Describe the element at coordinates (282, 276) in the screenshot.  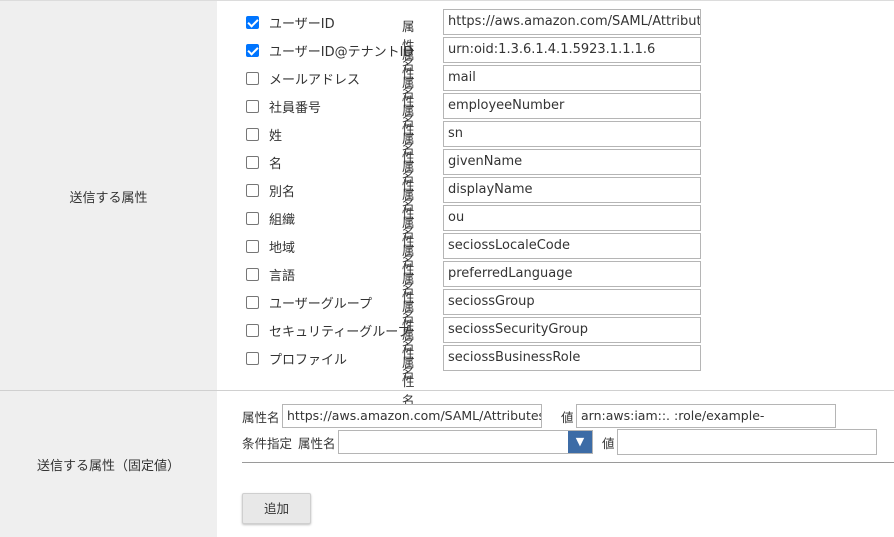
I see `attribute-name: 言語` at that location.